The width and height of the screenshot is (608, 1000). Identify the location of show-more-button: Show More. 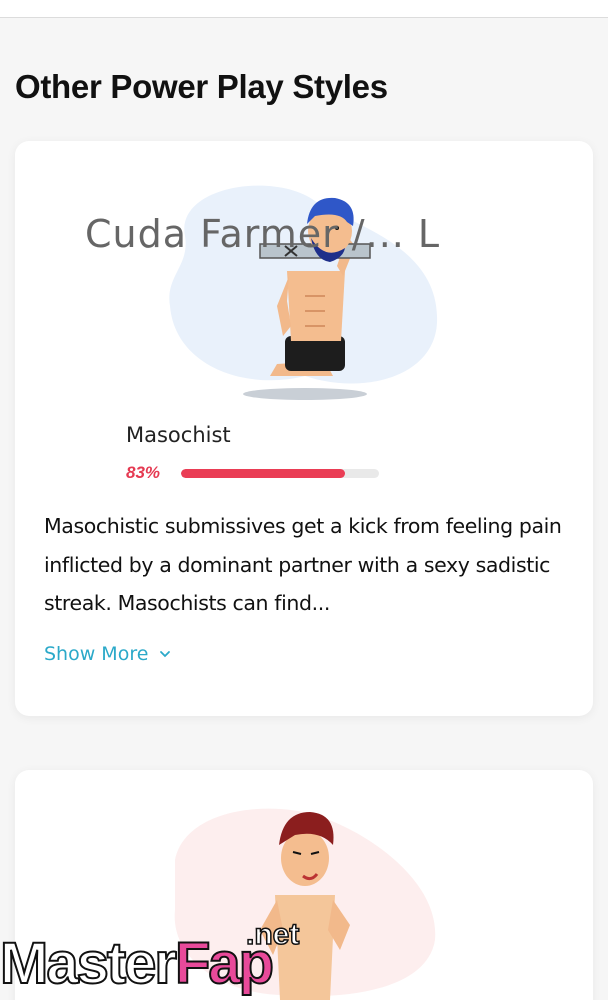
(108, 654).